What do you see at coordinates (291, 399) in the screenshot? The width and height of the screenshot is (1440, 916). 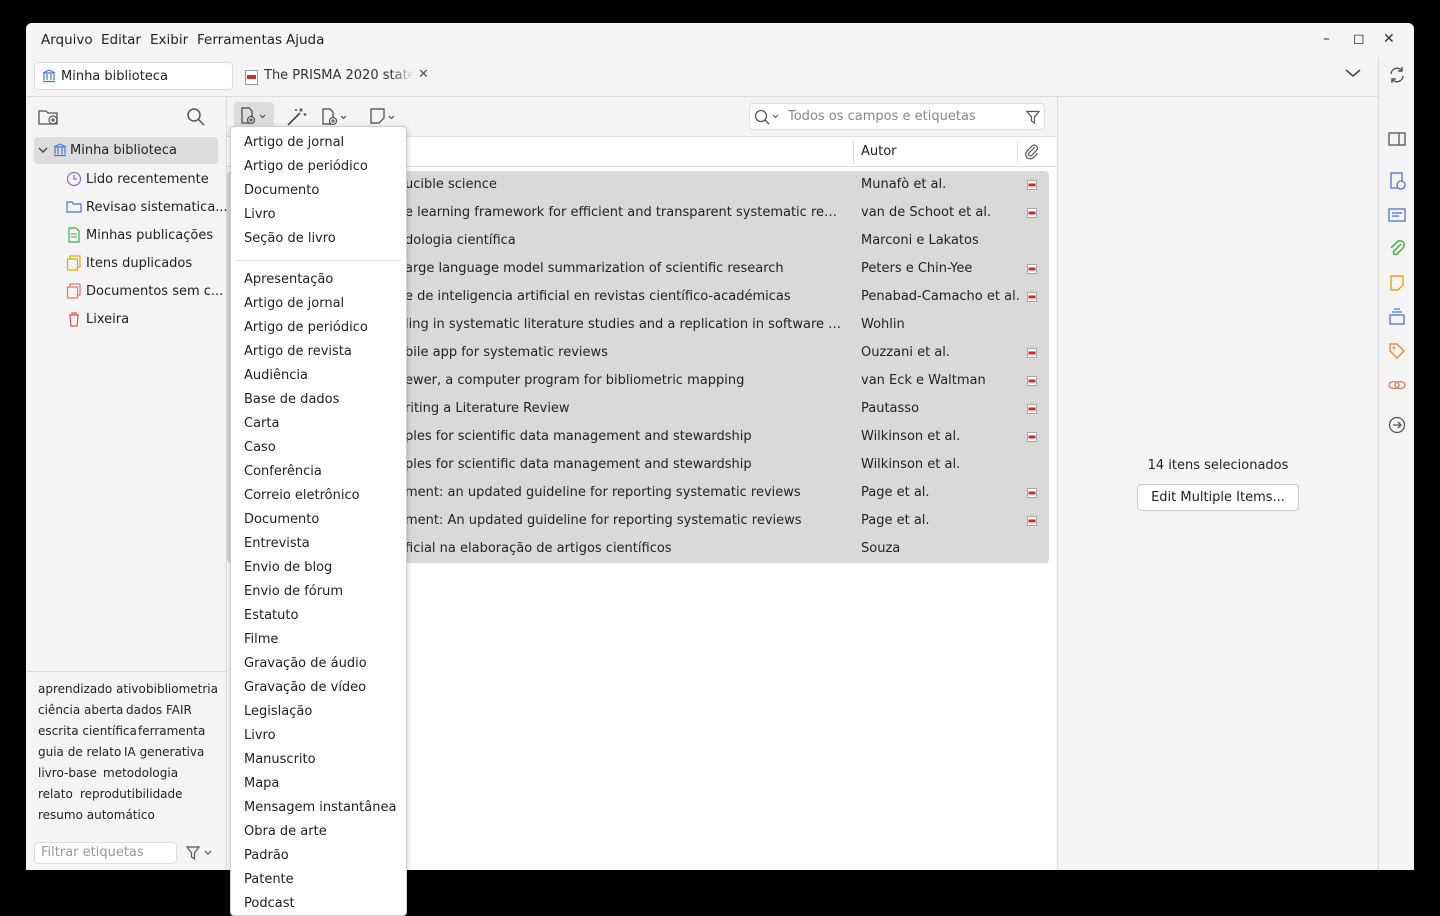 I see `menu-item-type: Base de dados` at bounding box center [291, 399].